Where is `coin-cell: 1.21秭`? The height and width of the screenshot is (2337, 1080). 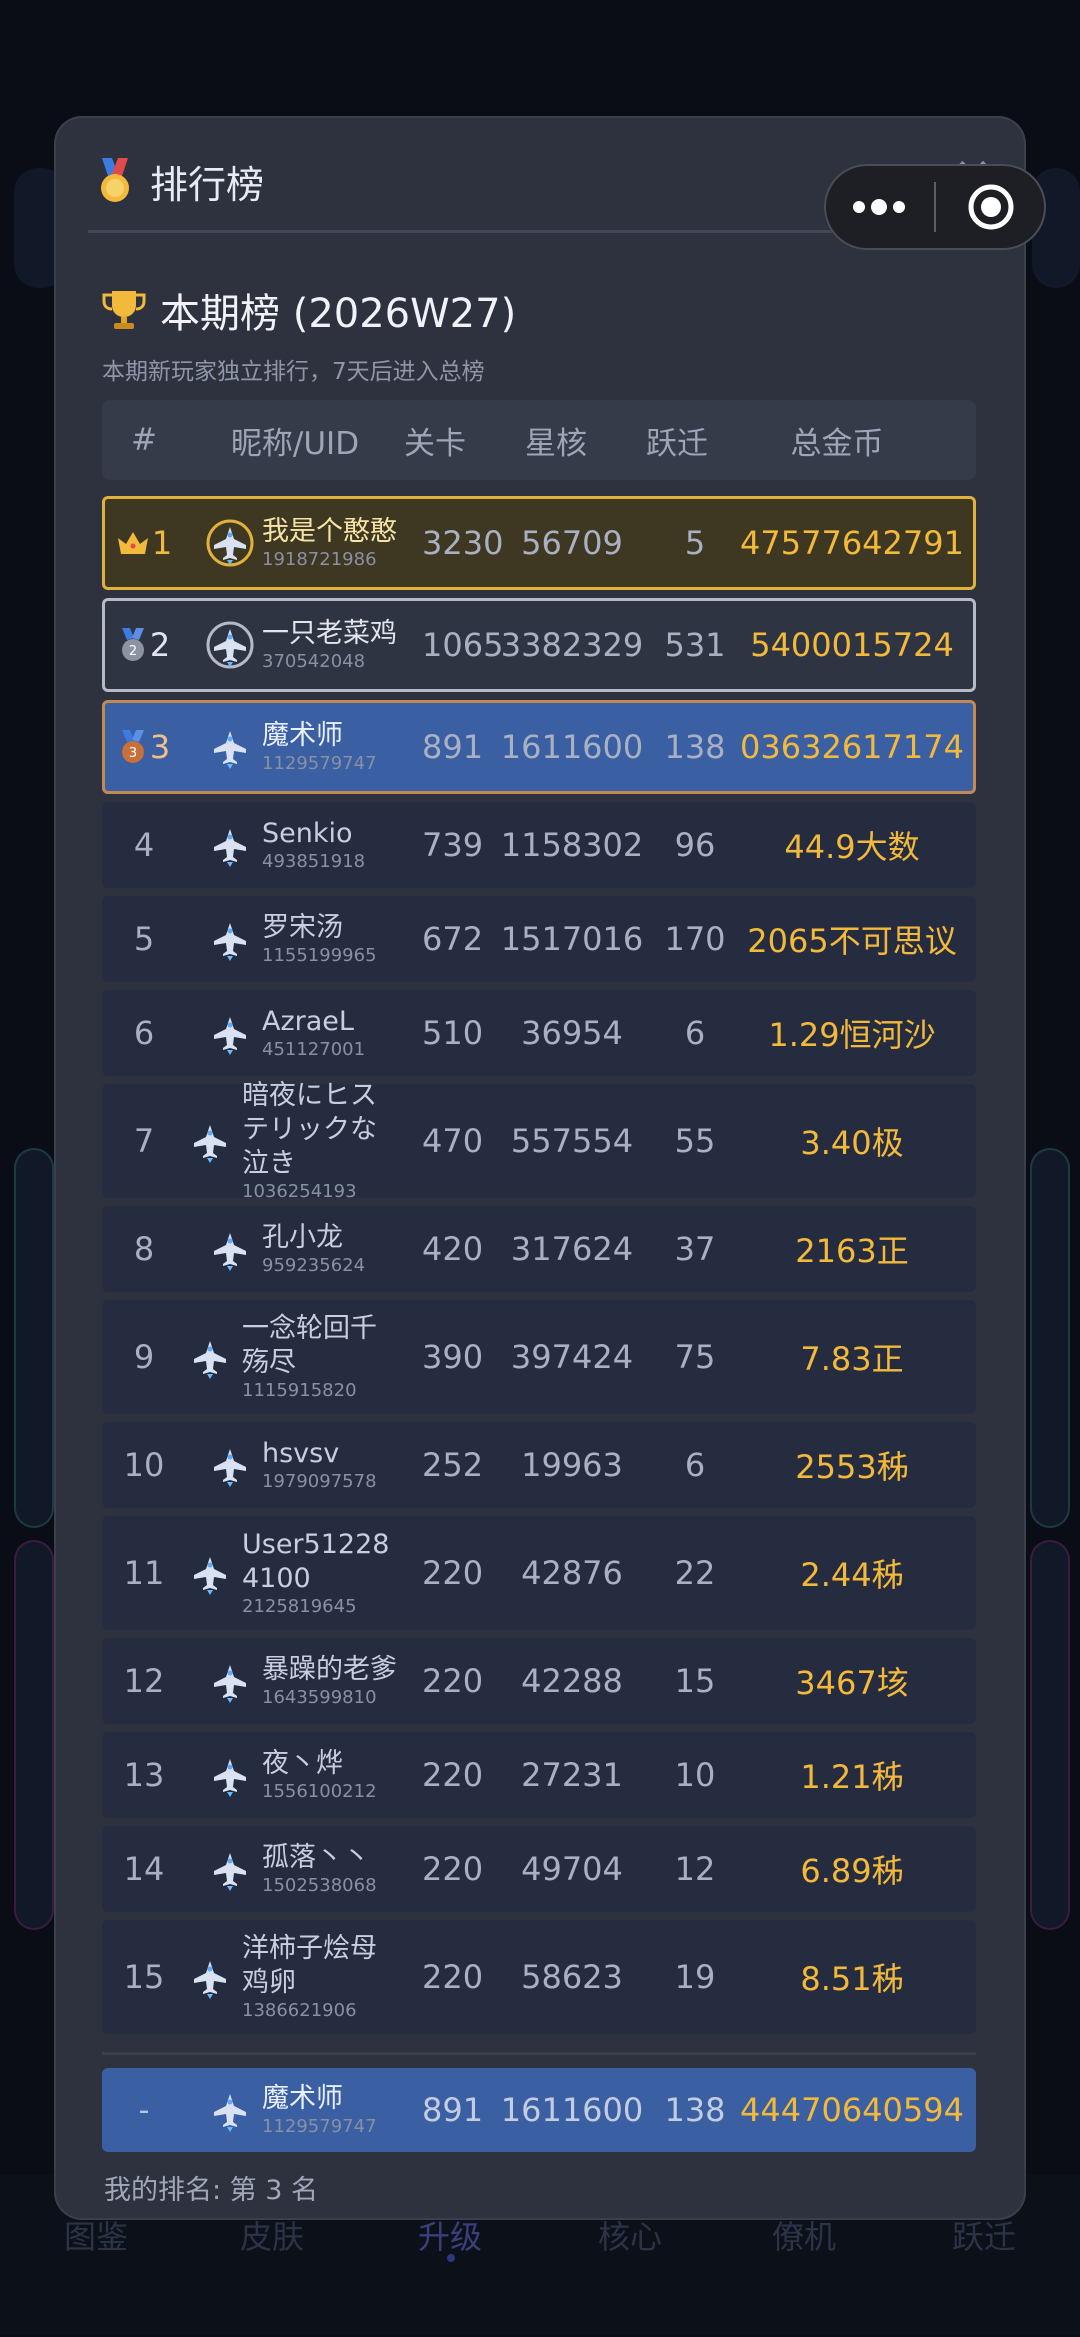
coin-cell: 1.21秭 is located at coordinates (852, 1777).